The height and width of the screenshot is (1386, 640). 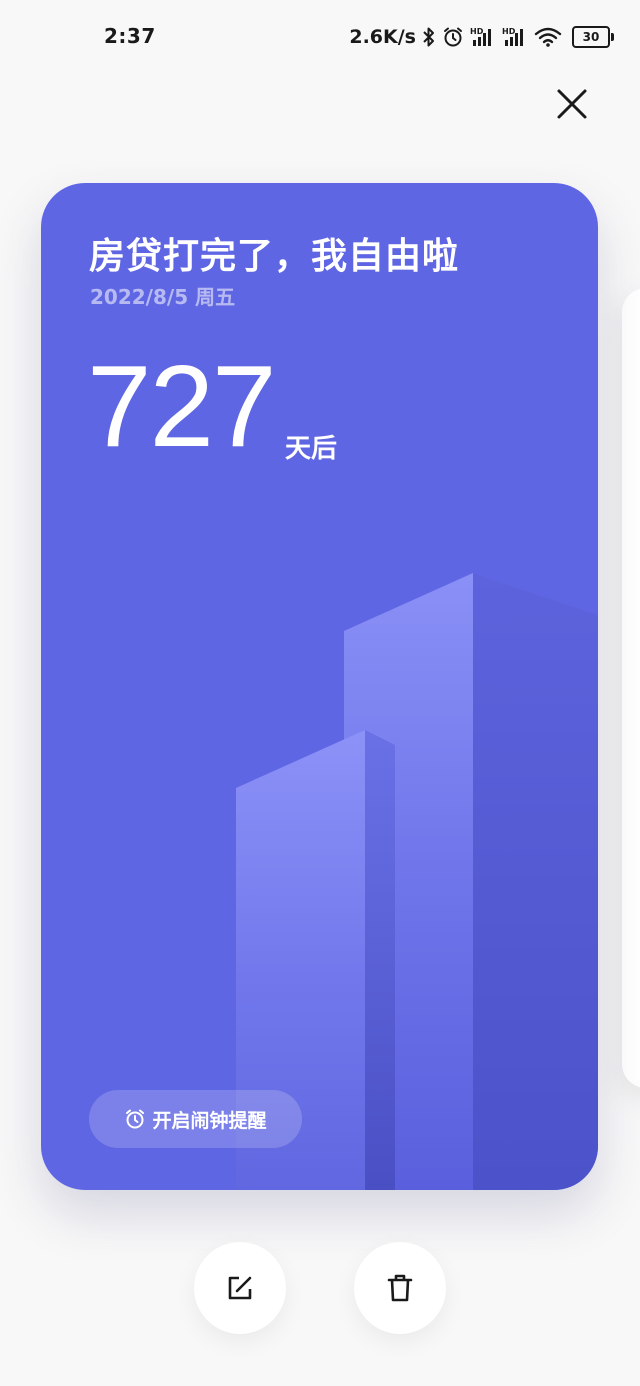 I want to click on edit-button, so click(x=240, y=1288).